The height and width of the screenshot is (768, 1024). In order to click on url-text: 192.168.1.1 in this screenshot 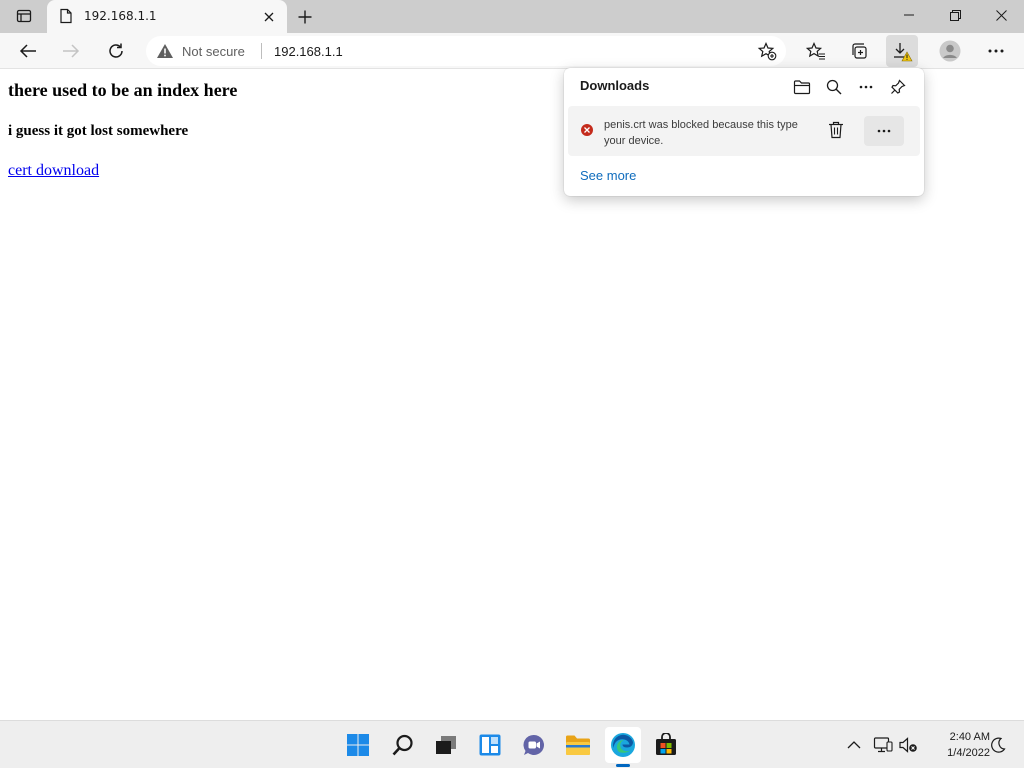, I will do `click(308, 51)`.